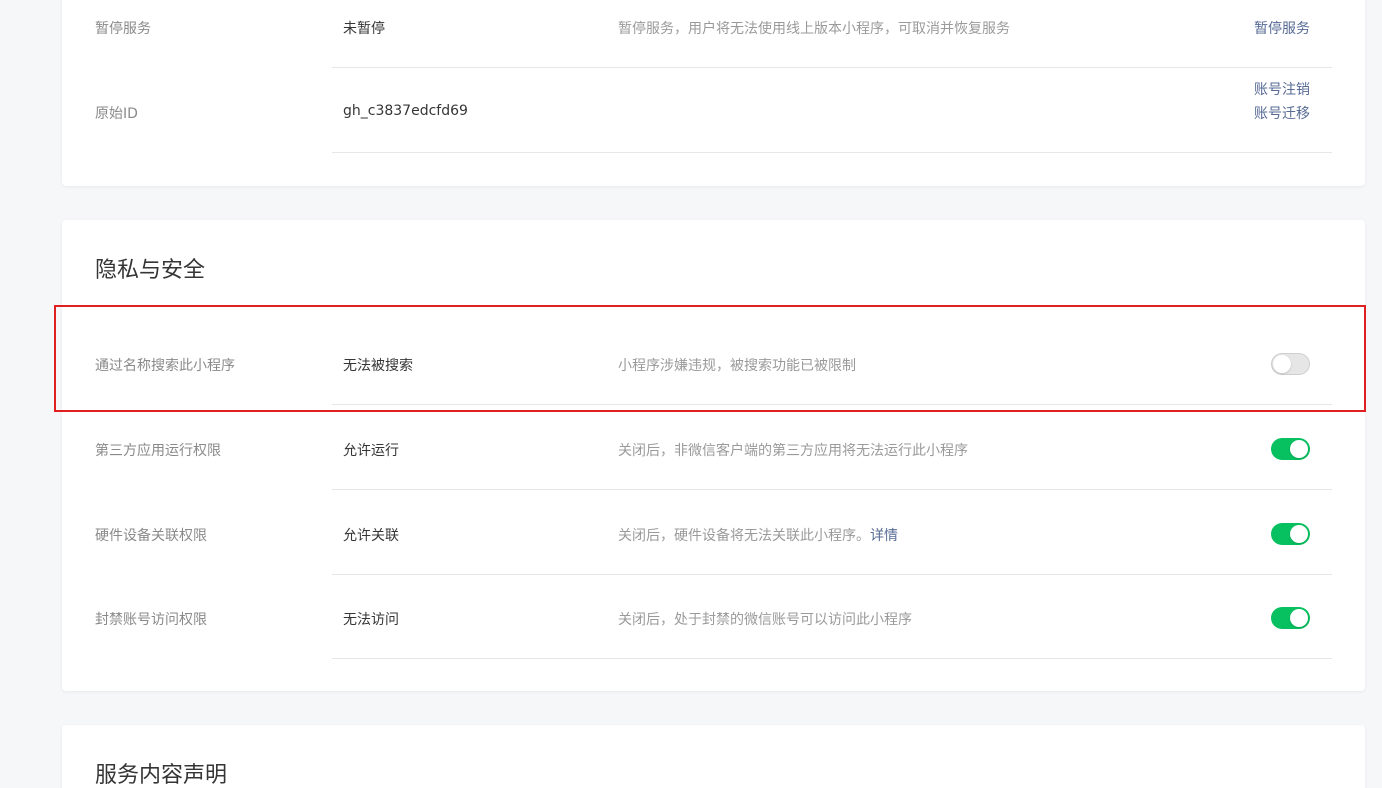 The image size is (1382, 788). What do you see at coordinates (713, 110) in the screenshot?
I see `original-id-row: 原始ID gh_c3837edcfd69 账号注销 账号迁移` at bounding box center [713, 110].